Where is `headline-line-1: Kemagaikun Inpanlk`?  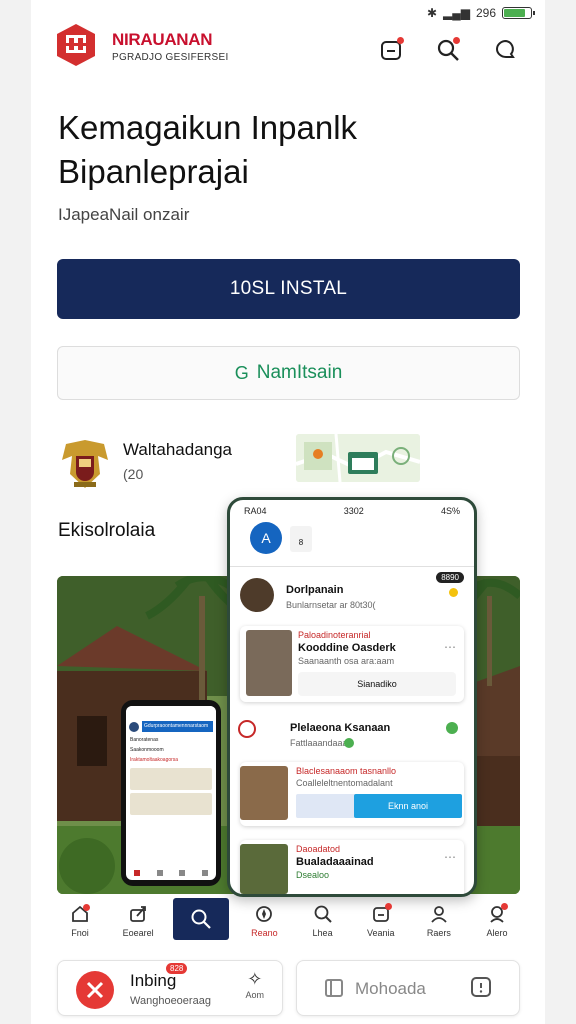
headline-line-1: Kemagaikun Inpanlk is located at coordinates (208, 127).